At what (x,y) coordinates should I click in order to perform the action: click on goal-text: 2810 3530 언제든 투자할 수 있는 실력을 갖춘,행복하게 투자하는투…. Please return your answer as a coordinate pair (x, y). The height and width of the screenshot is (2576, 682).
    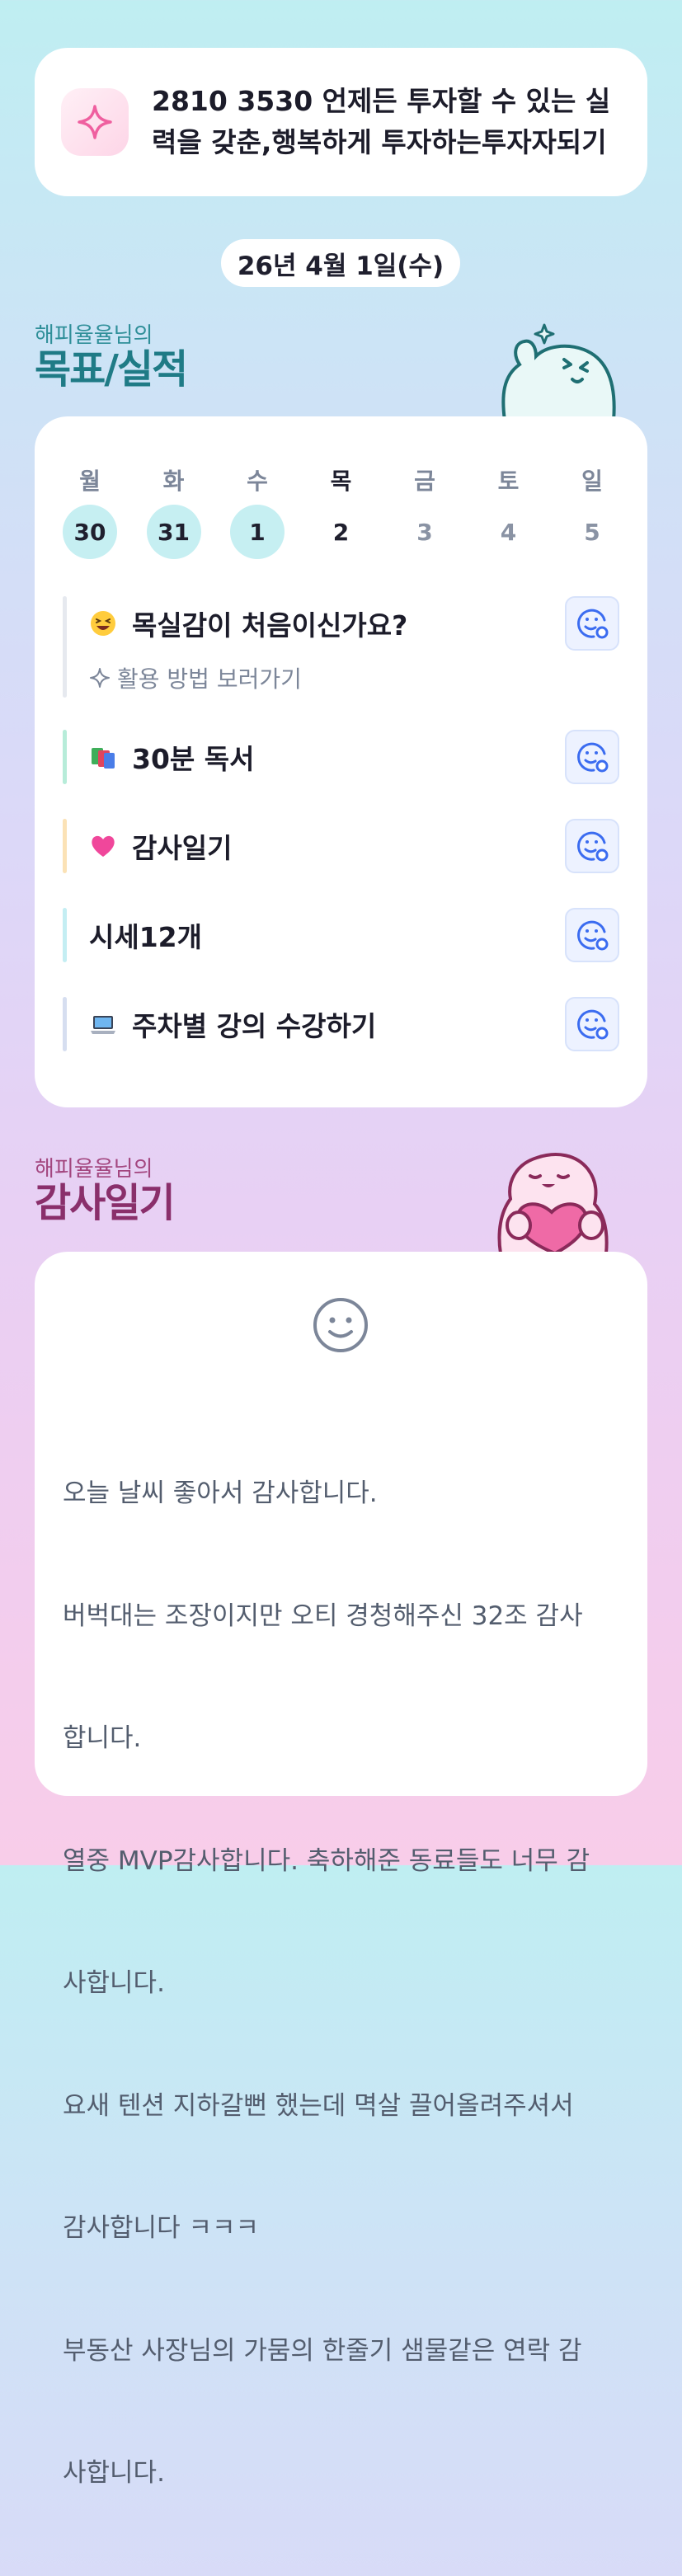
    Looking at the image, I should click on (381, 121).